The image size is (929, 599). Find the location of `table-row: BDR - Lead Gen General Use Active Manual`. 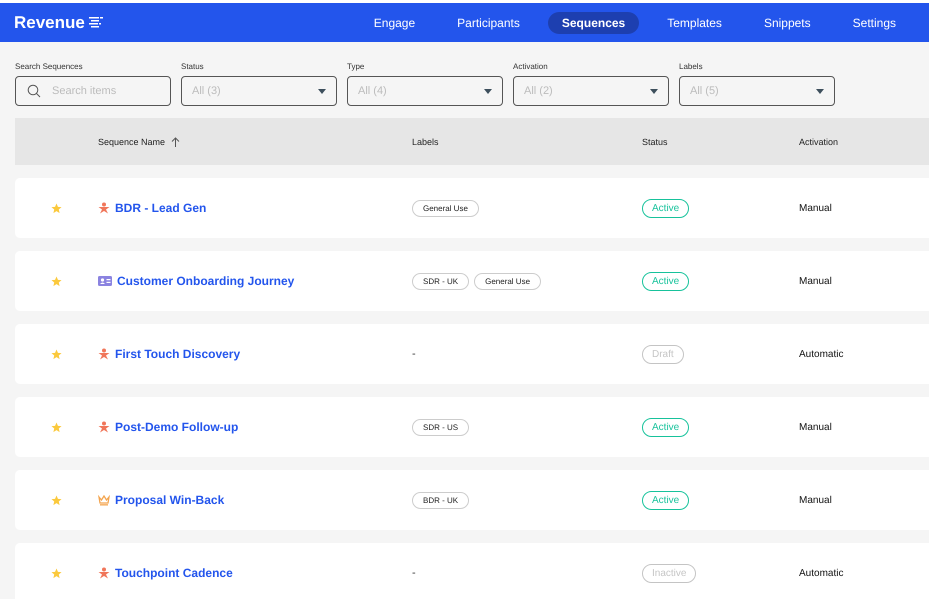

table-row: BDR - Lead Gen General Use Active Manual is located at coordinates (472, 208).